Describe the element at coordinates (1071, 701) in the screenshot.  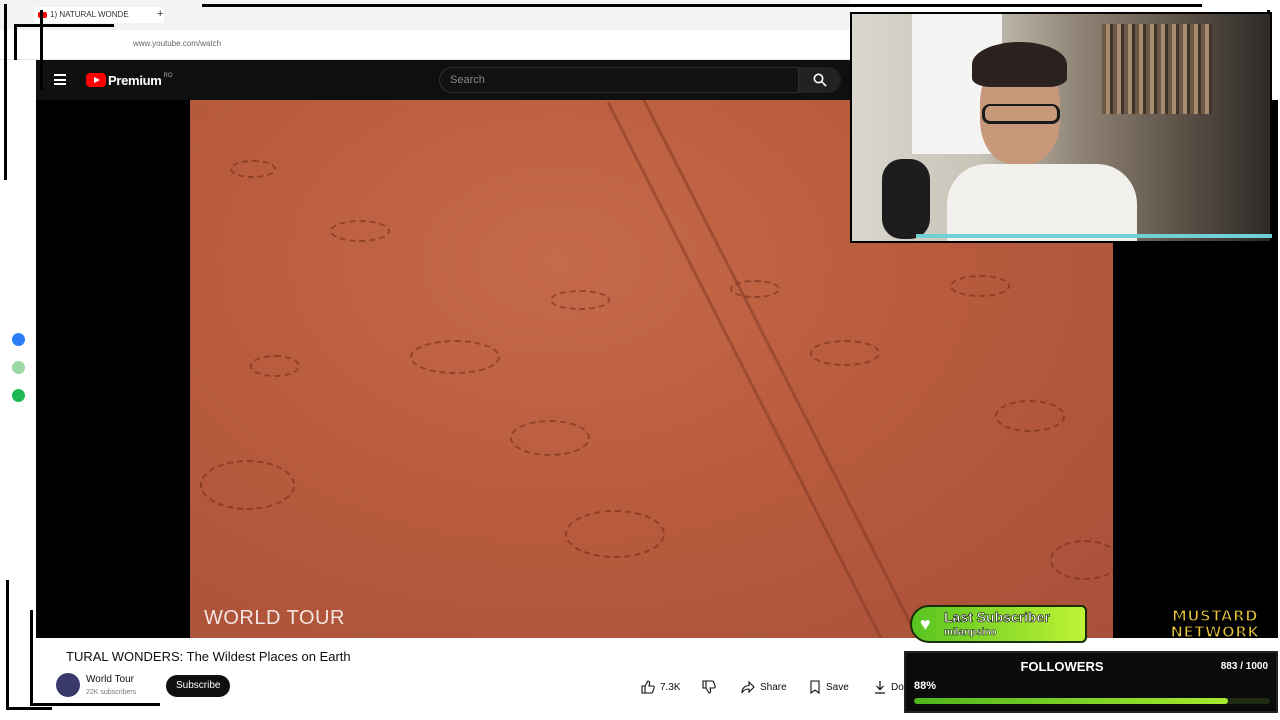
I see `followers-progress-fill` at that location.